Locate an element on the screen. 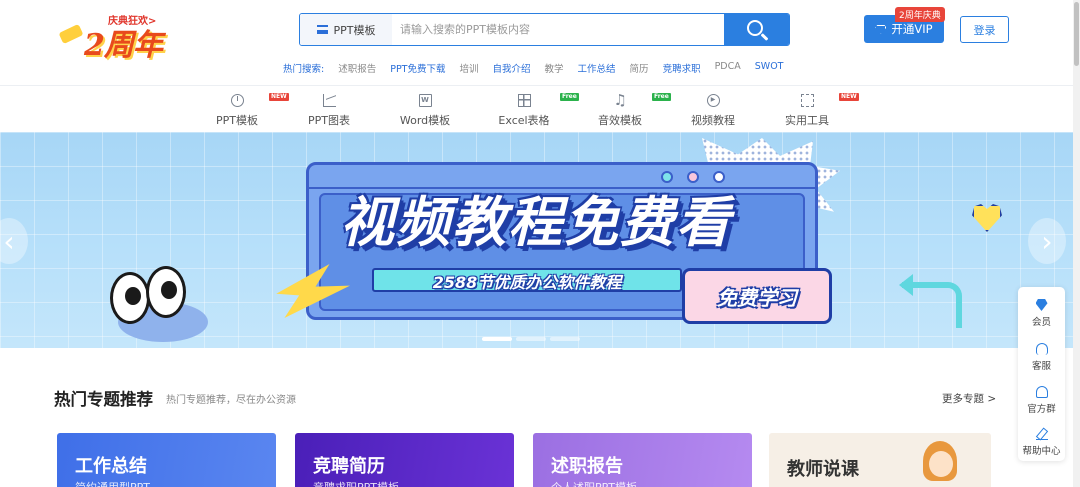 The width and height of the screenshot is (1080, 487). topic-card-subtitle: 个人述职PPT模板 is located at coordinates (594, 483).